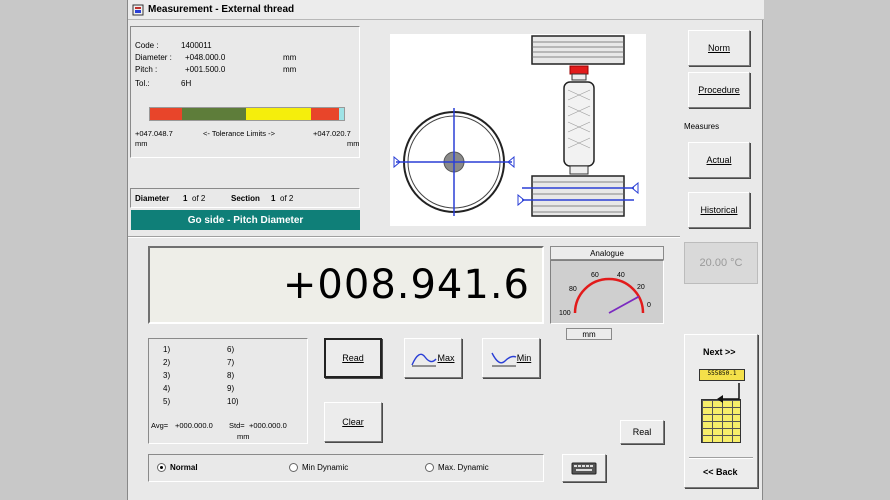  What do you see at coordinates (463, 467) in the screenshot?
I see `radio-max-dynamic-label: Max. Dynamic` at bounding box center [463, 467].